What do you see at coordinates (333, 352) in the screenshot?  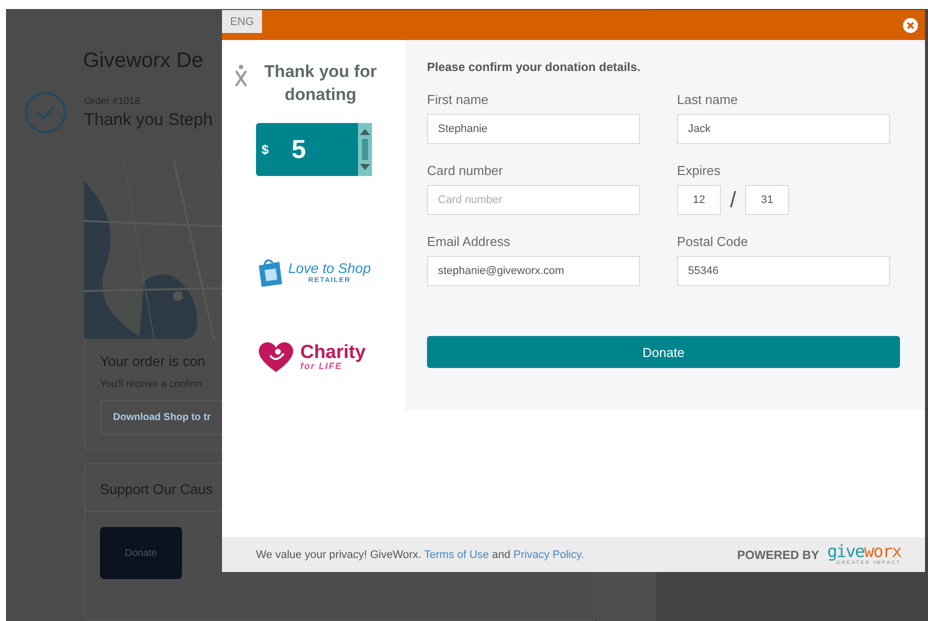 I see `sponsor-name: Charity` at bounding box center [333, 352].